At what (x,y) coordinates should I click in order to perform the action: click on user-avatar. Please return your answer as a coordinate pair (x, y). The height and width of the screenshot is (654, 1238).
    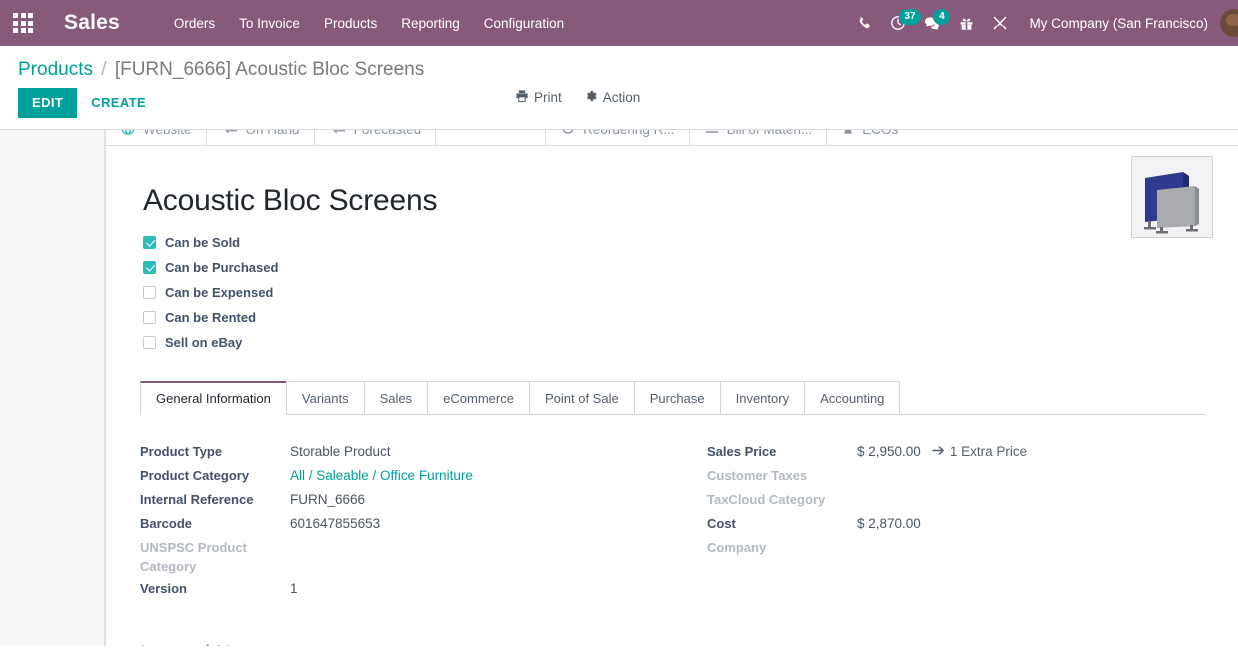
    Looking at the image, I should click on (1229, 23).